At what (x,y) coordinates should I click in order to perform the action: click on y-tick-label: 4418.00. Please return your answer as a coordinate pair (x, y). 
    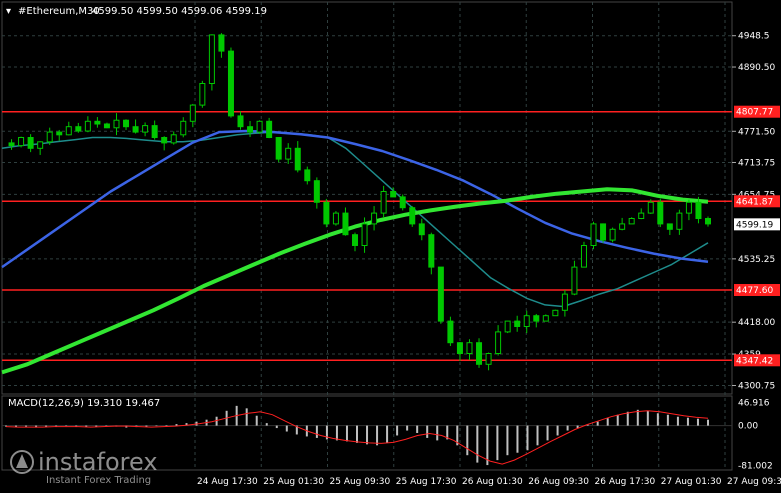
    Looking at the image, I should click on (756, 323).